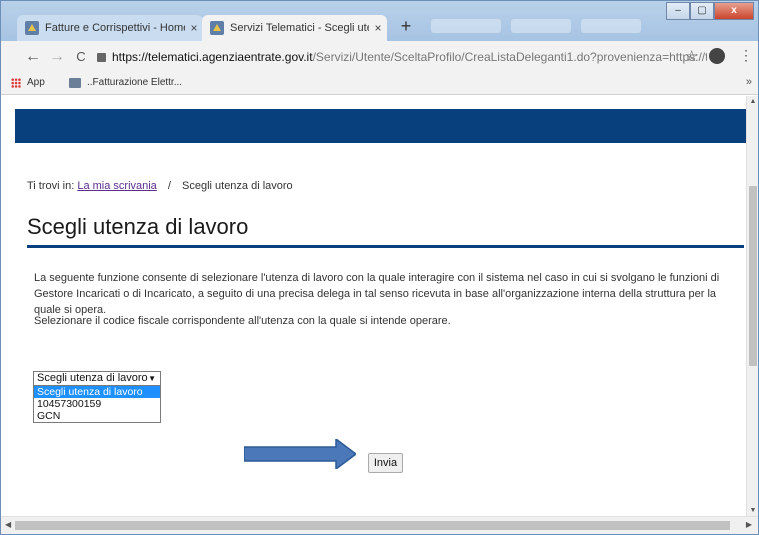 This screenshot has width=759, height=535. Describe the element at coordinates (749, 524) in the screenshot. I see `scroll-right-icon: ▶` at that location.